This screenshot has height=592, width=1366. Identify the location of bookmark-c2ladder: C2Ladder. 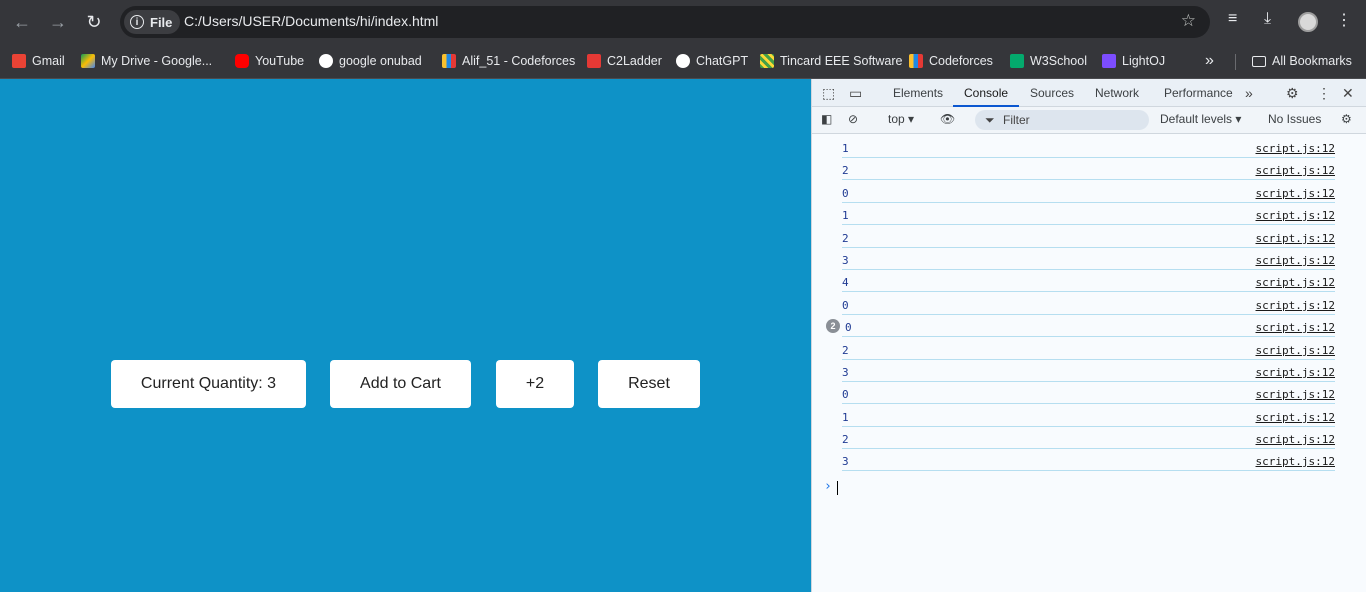
(624, 61).